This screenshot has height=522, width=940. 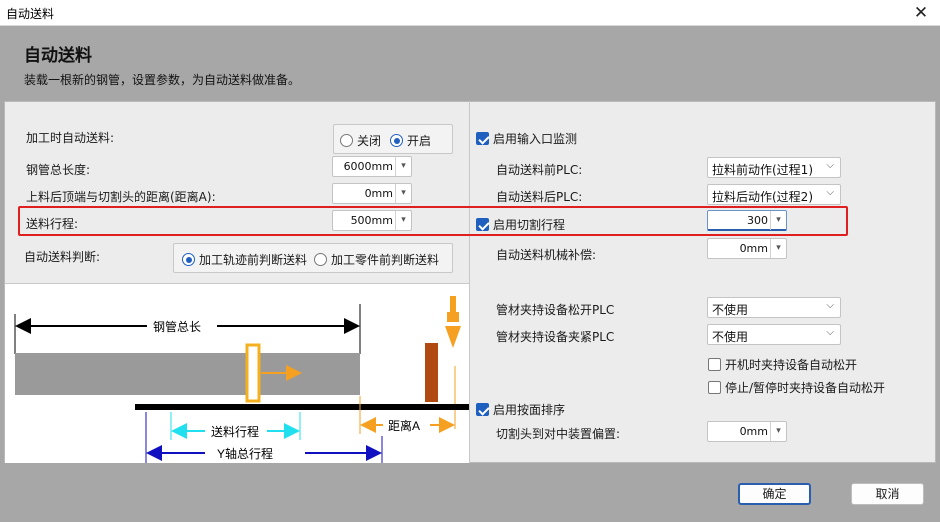 I want to click on radio-on-indicator, so click(x=396, y=140).